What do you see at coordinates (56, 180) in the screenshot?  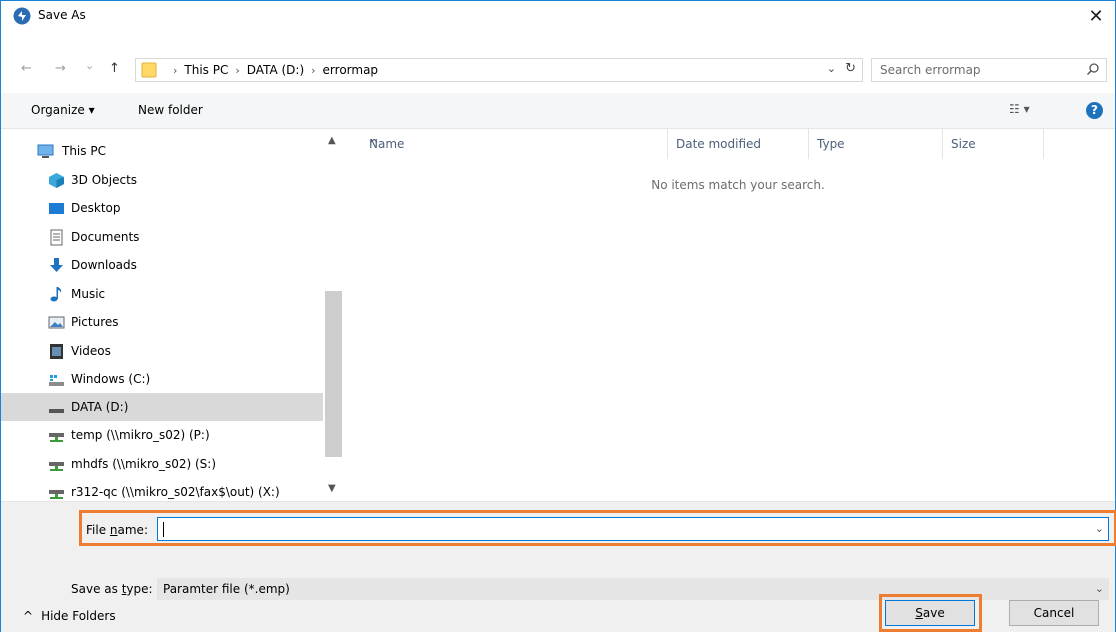 I see `3d-objects-icon` at bounding box center [56, 180].